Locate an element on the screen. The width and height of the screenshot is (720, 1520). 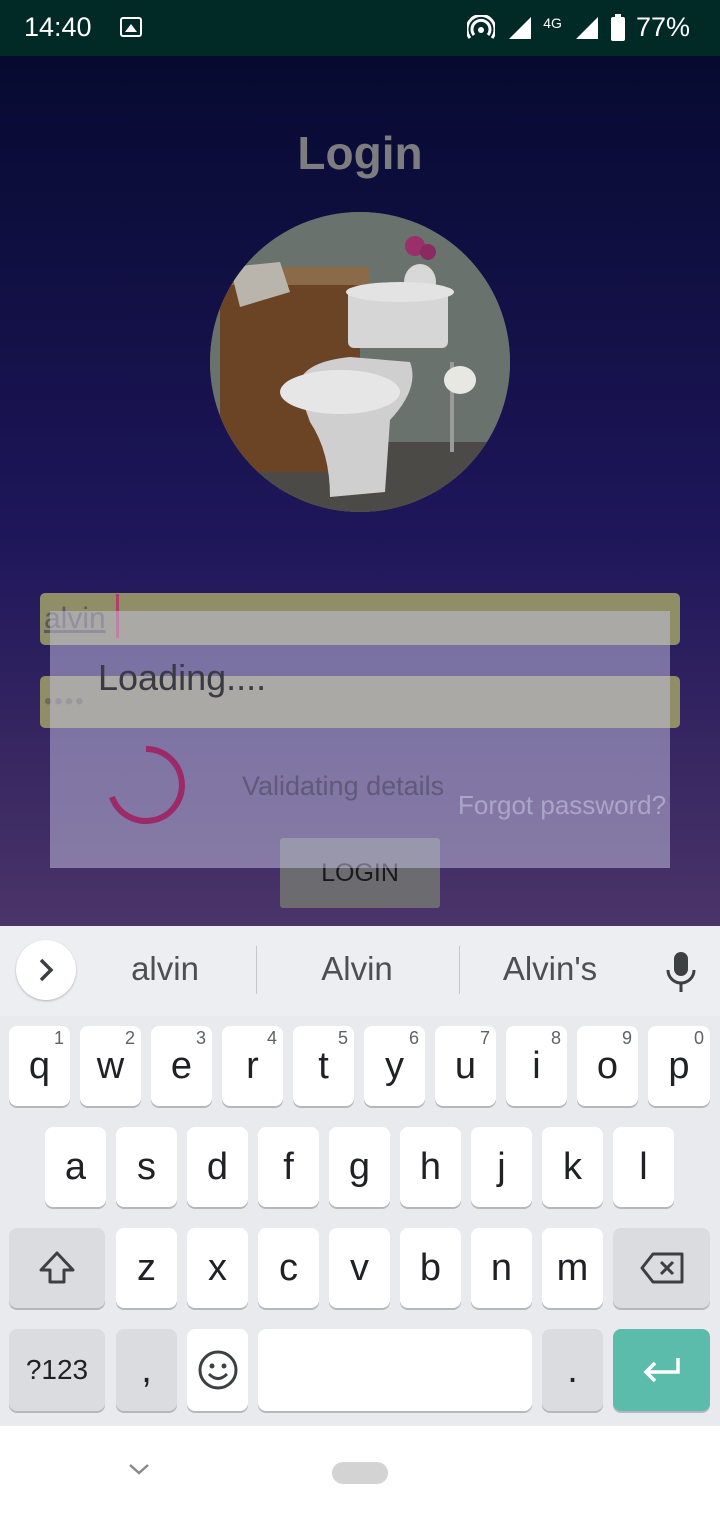
navigation-bar is located at coordinates (360, 1473).